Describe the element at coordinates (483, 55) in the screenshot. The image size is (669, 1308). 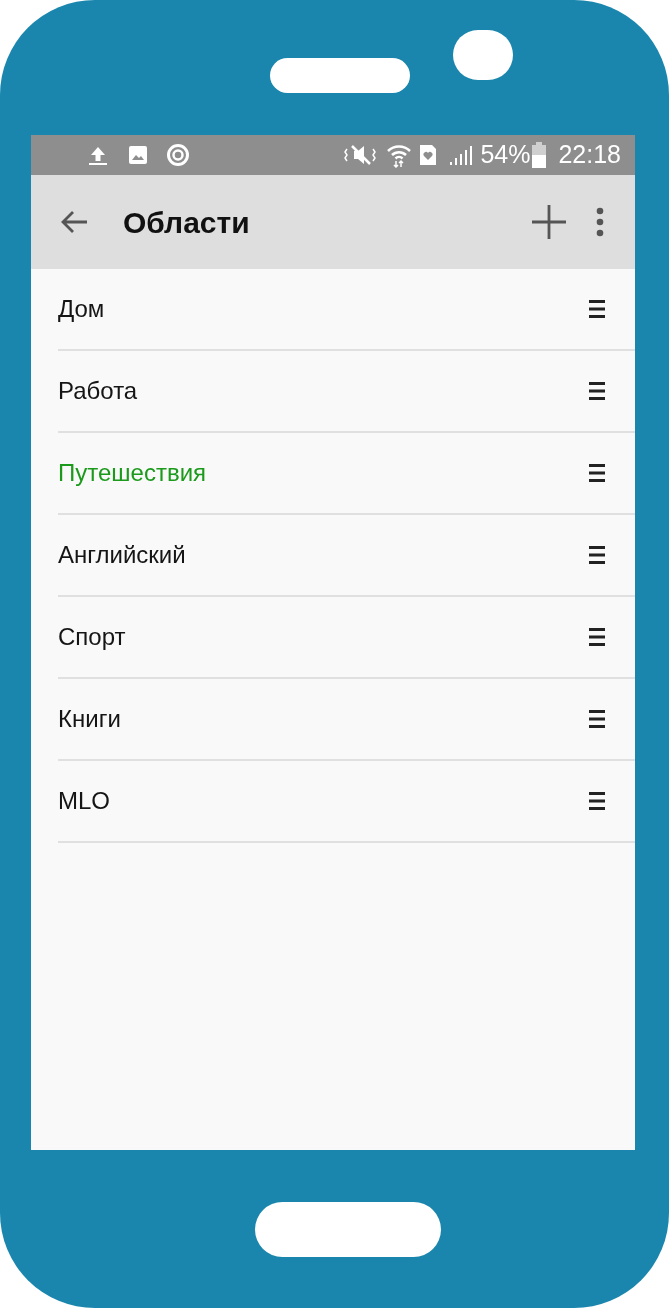
I see `camera` at that location.